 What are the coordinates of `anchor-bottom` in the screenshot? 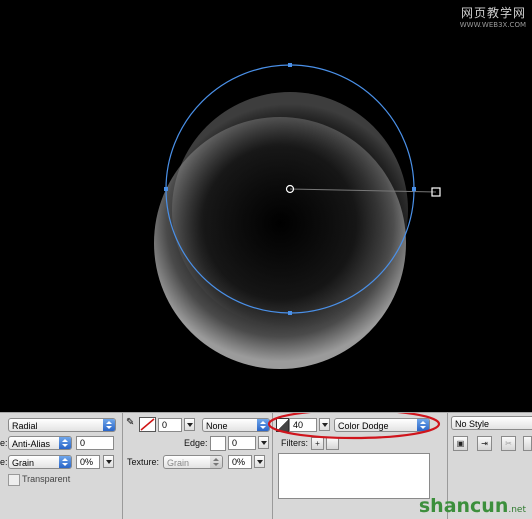 It's located at (290, 313).